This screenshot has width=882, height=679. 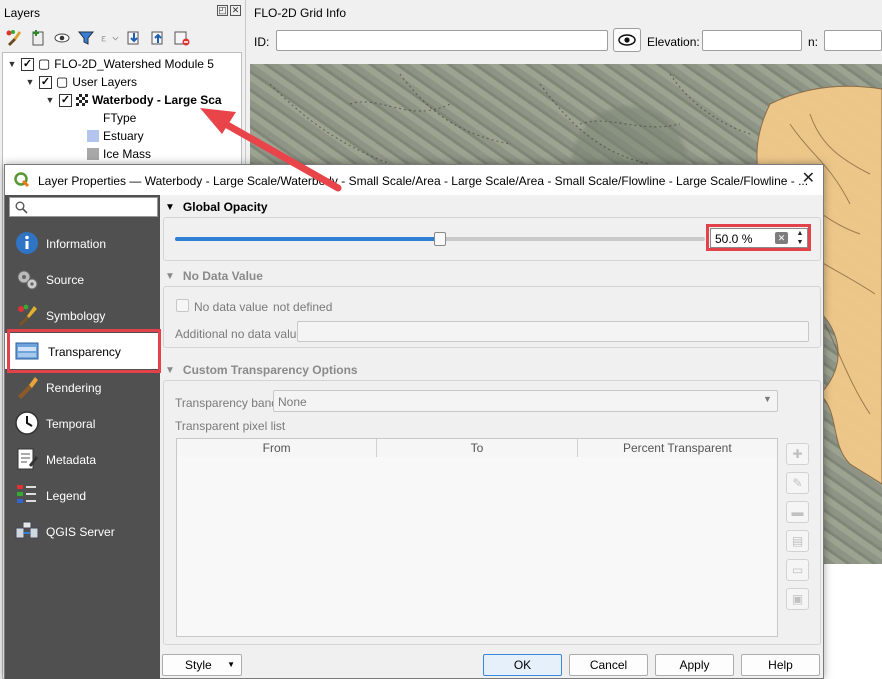 What do you see at coordinates (677, 448) in the screenshot?
I see `column-header-percent: Percent Transparent` at bounding box center [677, 448].